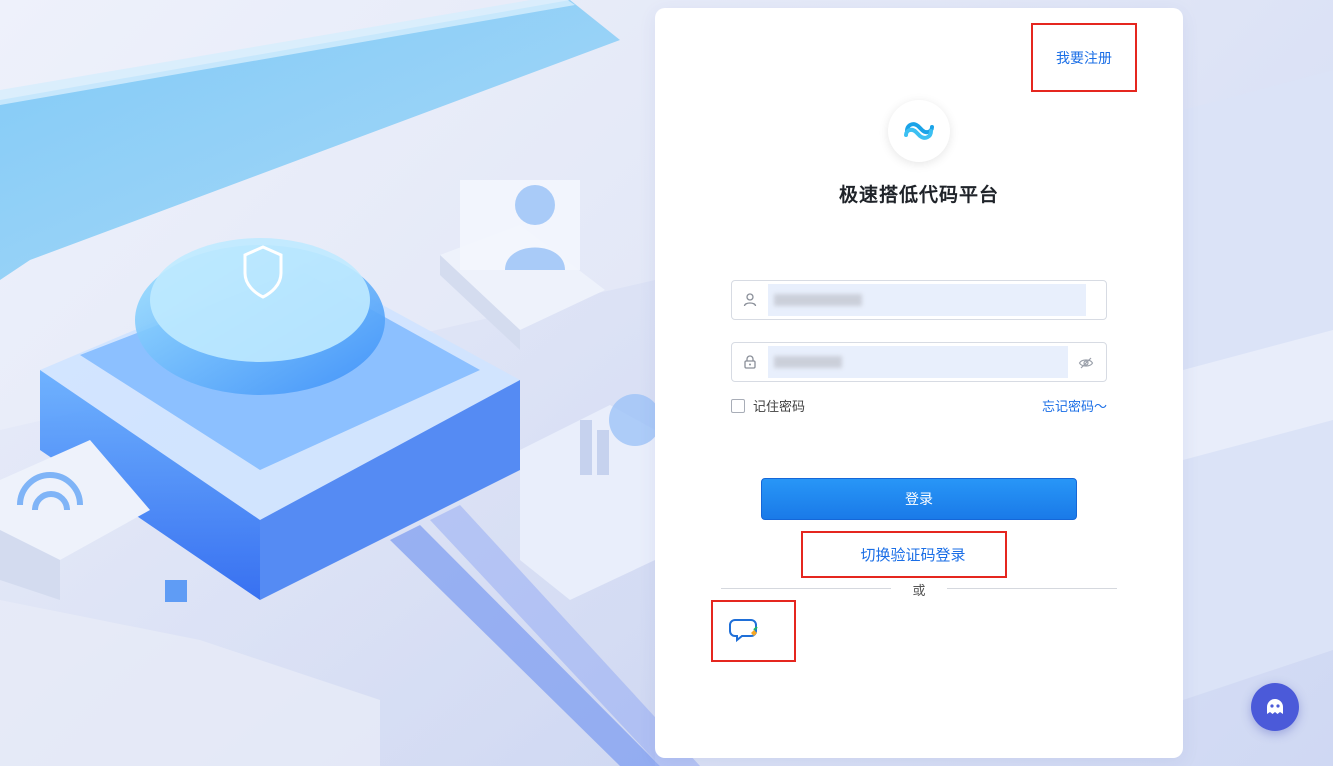 This screenshot has height=766, width=1333. I want to click on register-highlight: 我要注册, so click(1084, 57).